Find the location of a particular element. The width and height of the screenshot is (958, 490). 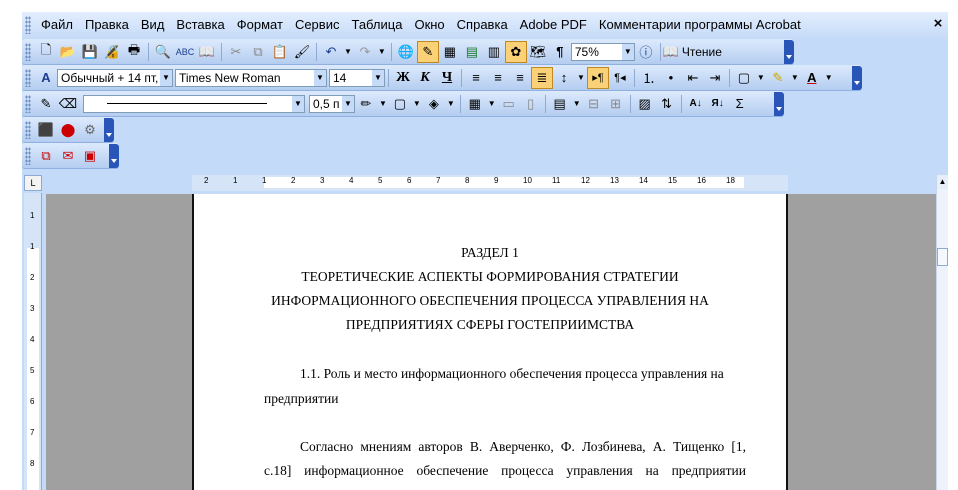

menu-acrobat-comments: Комментарии программы Acrobat is located at coordinates (700, 25).